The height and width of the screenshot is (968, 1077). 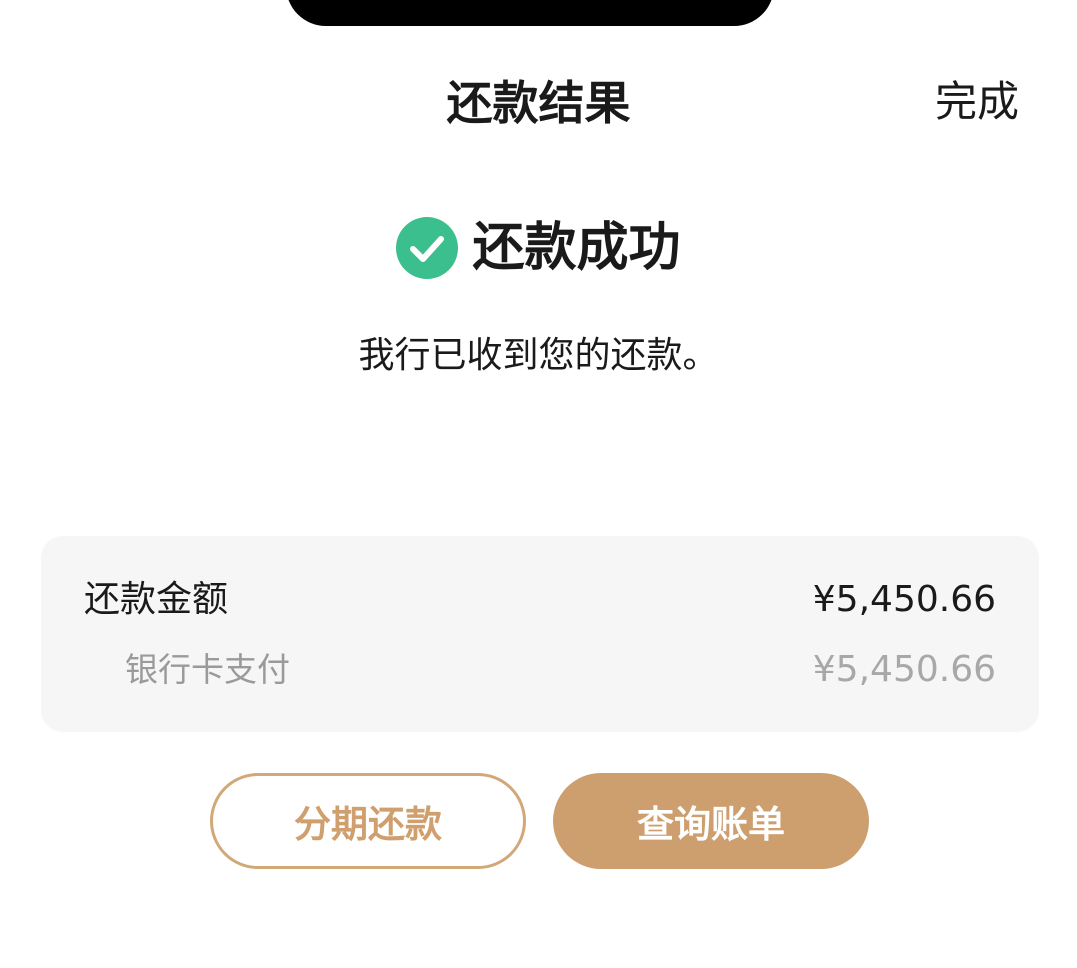 I want to click on page-title: 还款结果, so click(x=538, y=103).